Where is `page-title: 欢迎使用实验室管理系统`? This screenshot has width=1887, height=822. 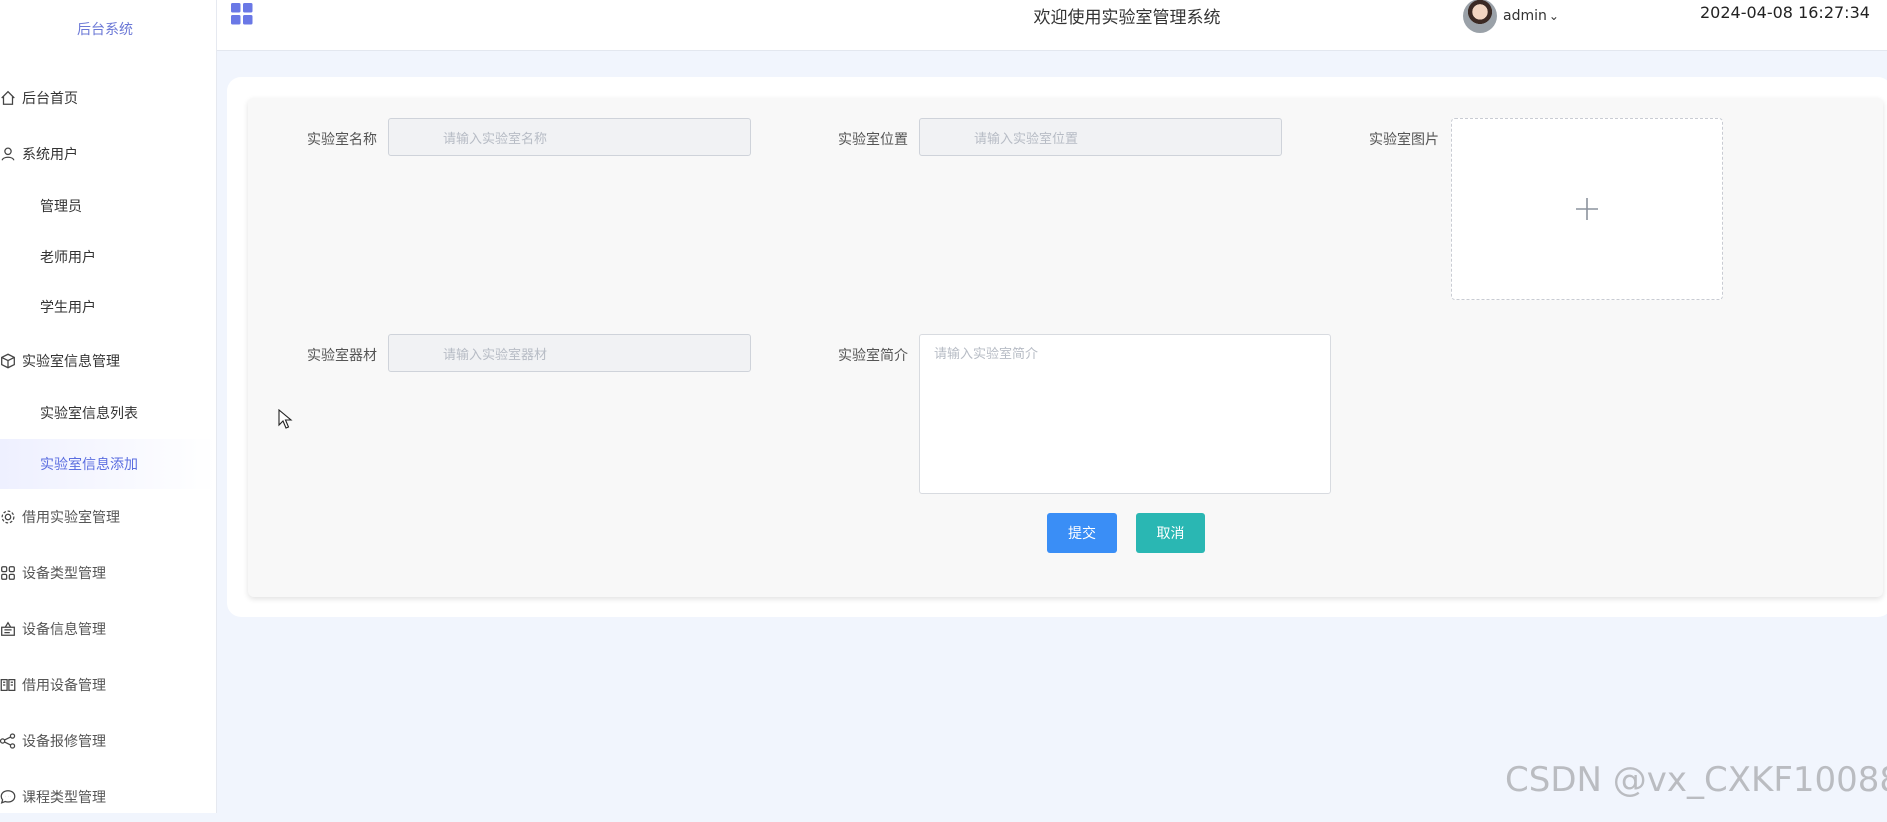
page-title: 欢迎使用实验室管理系统 is located at coordinates (1127, 18).